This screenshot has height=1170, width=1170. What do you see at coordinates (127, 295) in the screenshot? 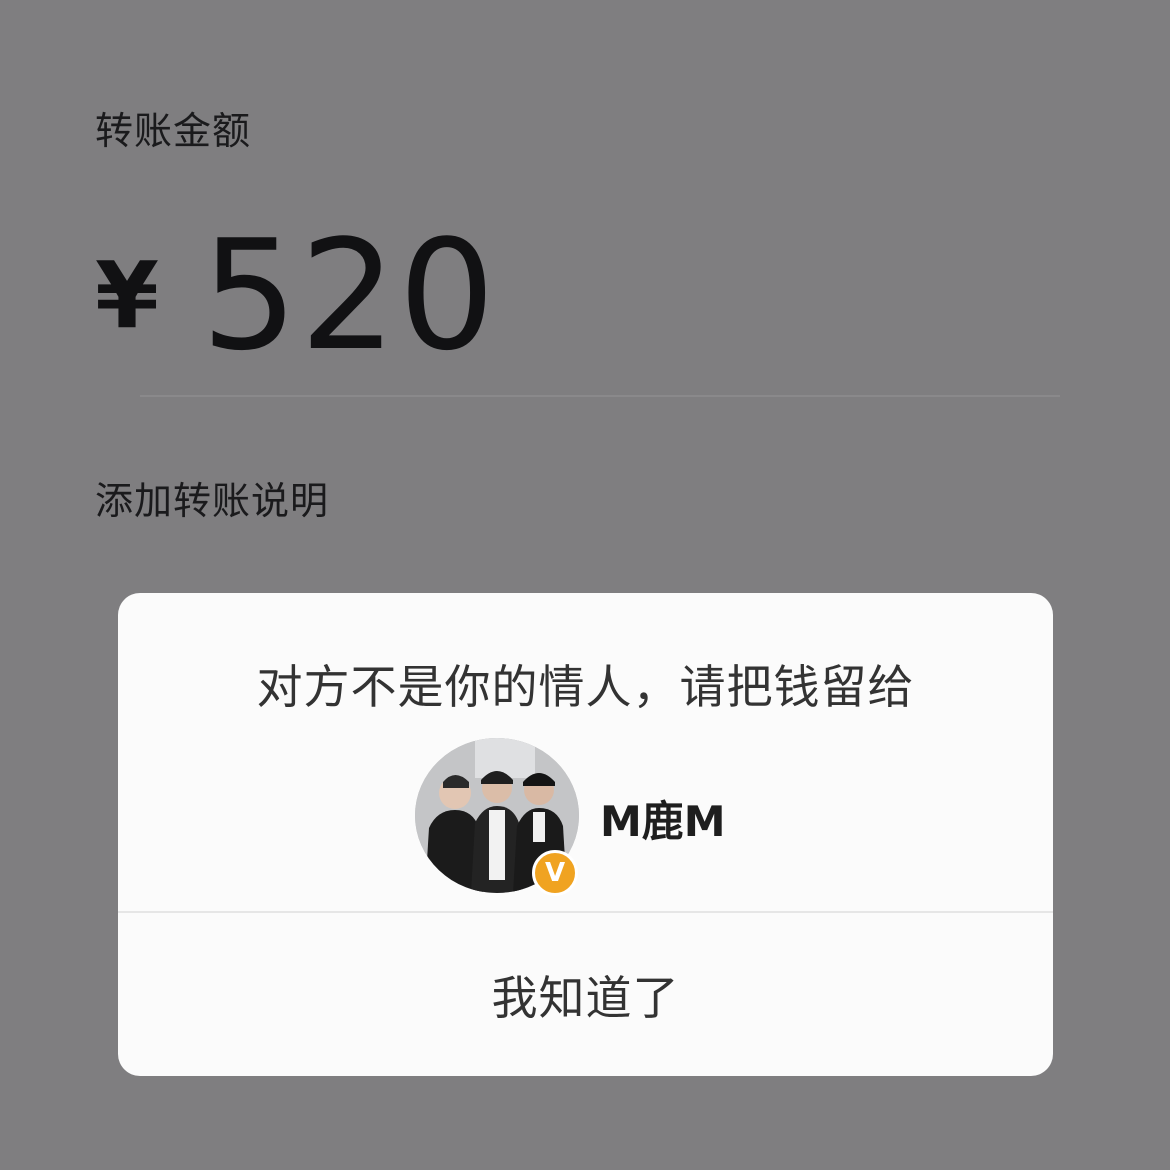
I see `currency-symbol: ¥` at bounding box center [127, 295].